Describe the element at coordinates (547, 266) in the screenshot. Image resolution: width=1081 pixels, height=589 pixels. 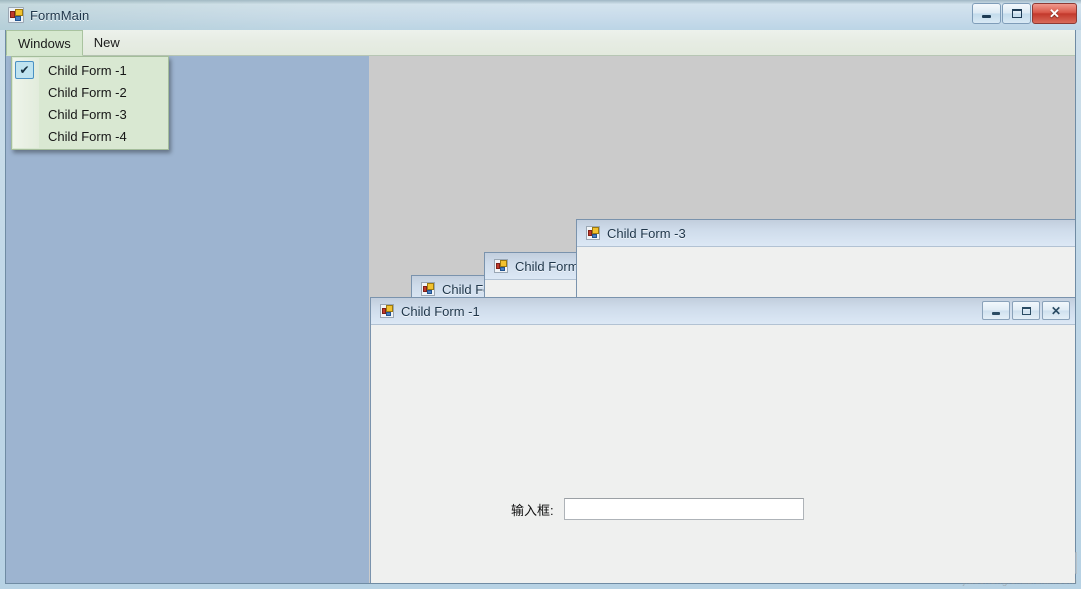
I see `child-window-2-title: Child Form` at that location.